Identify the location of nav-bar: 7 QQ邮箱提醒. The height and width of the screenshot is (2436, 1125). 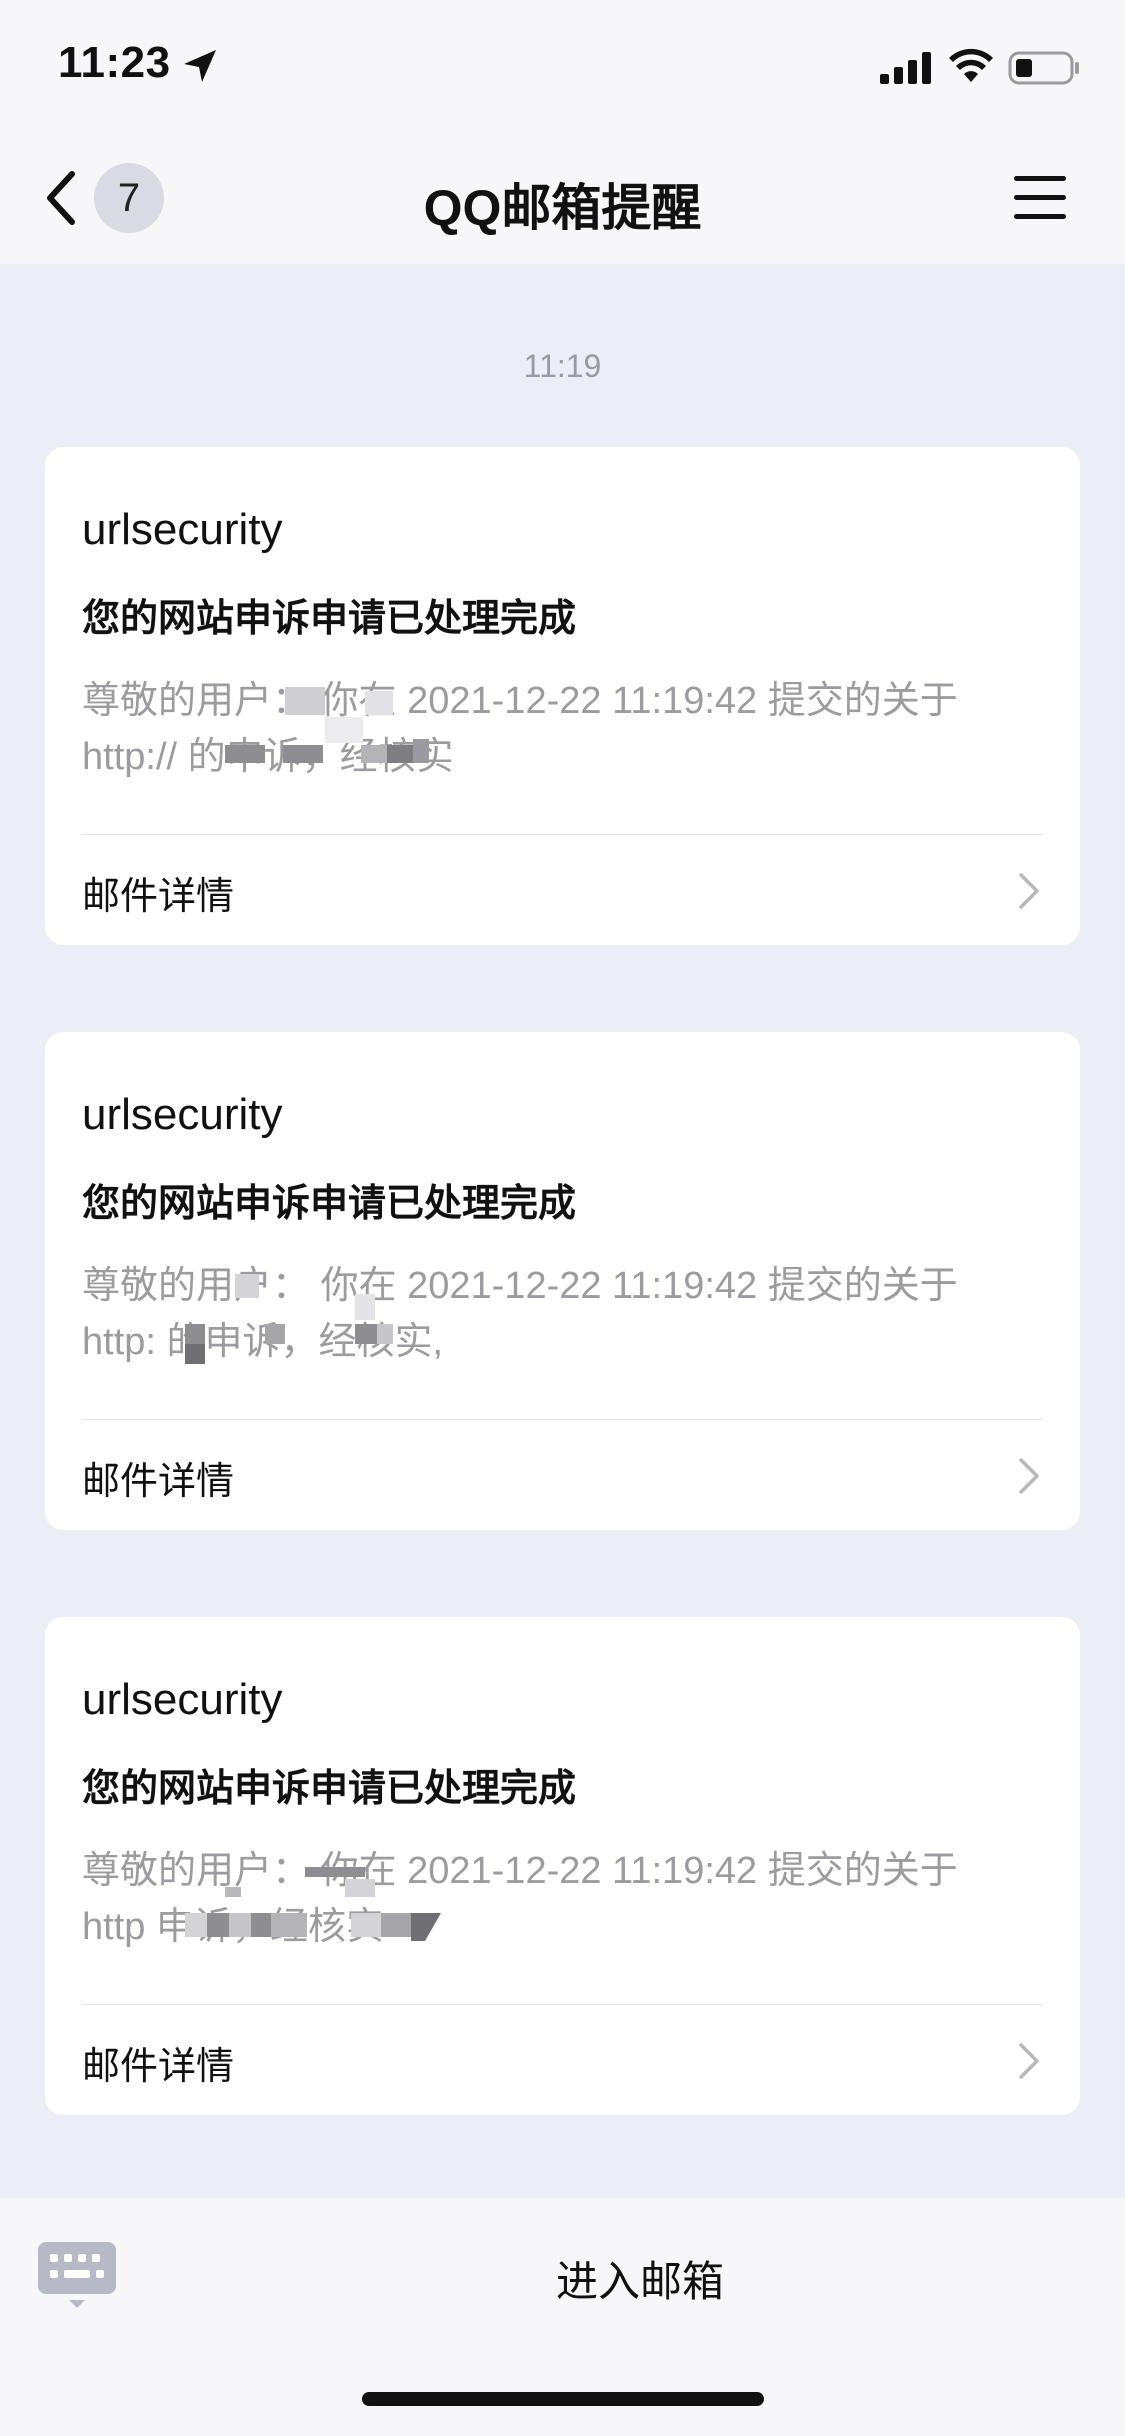
(562, 198).